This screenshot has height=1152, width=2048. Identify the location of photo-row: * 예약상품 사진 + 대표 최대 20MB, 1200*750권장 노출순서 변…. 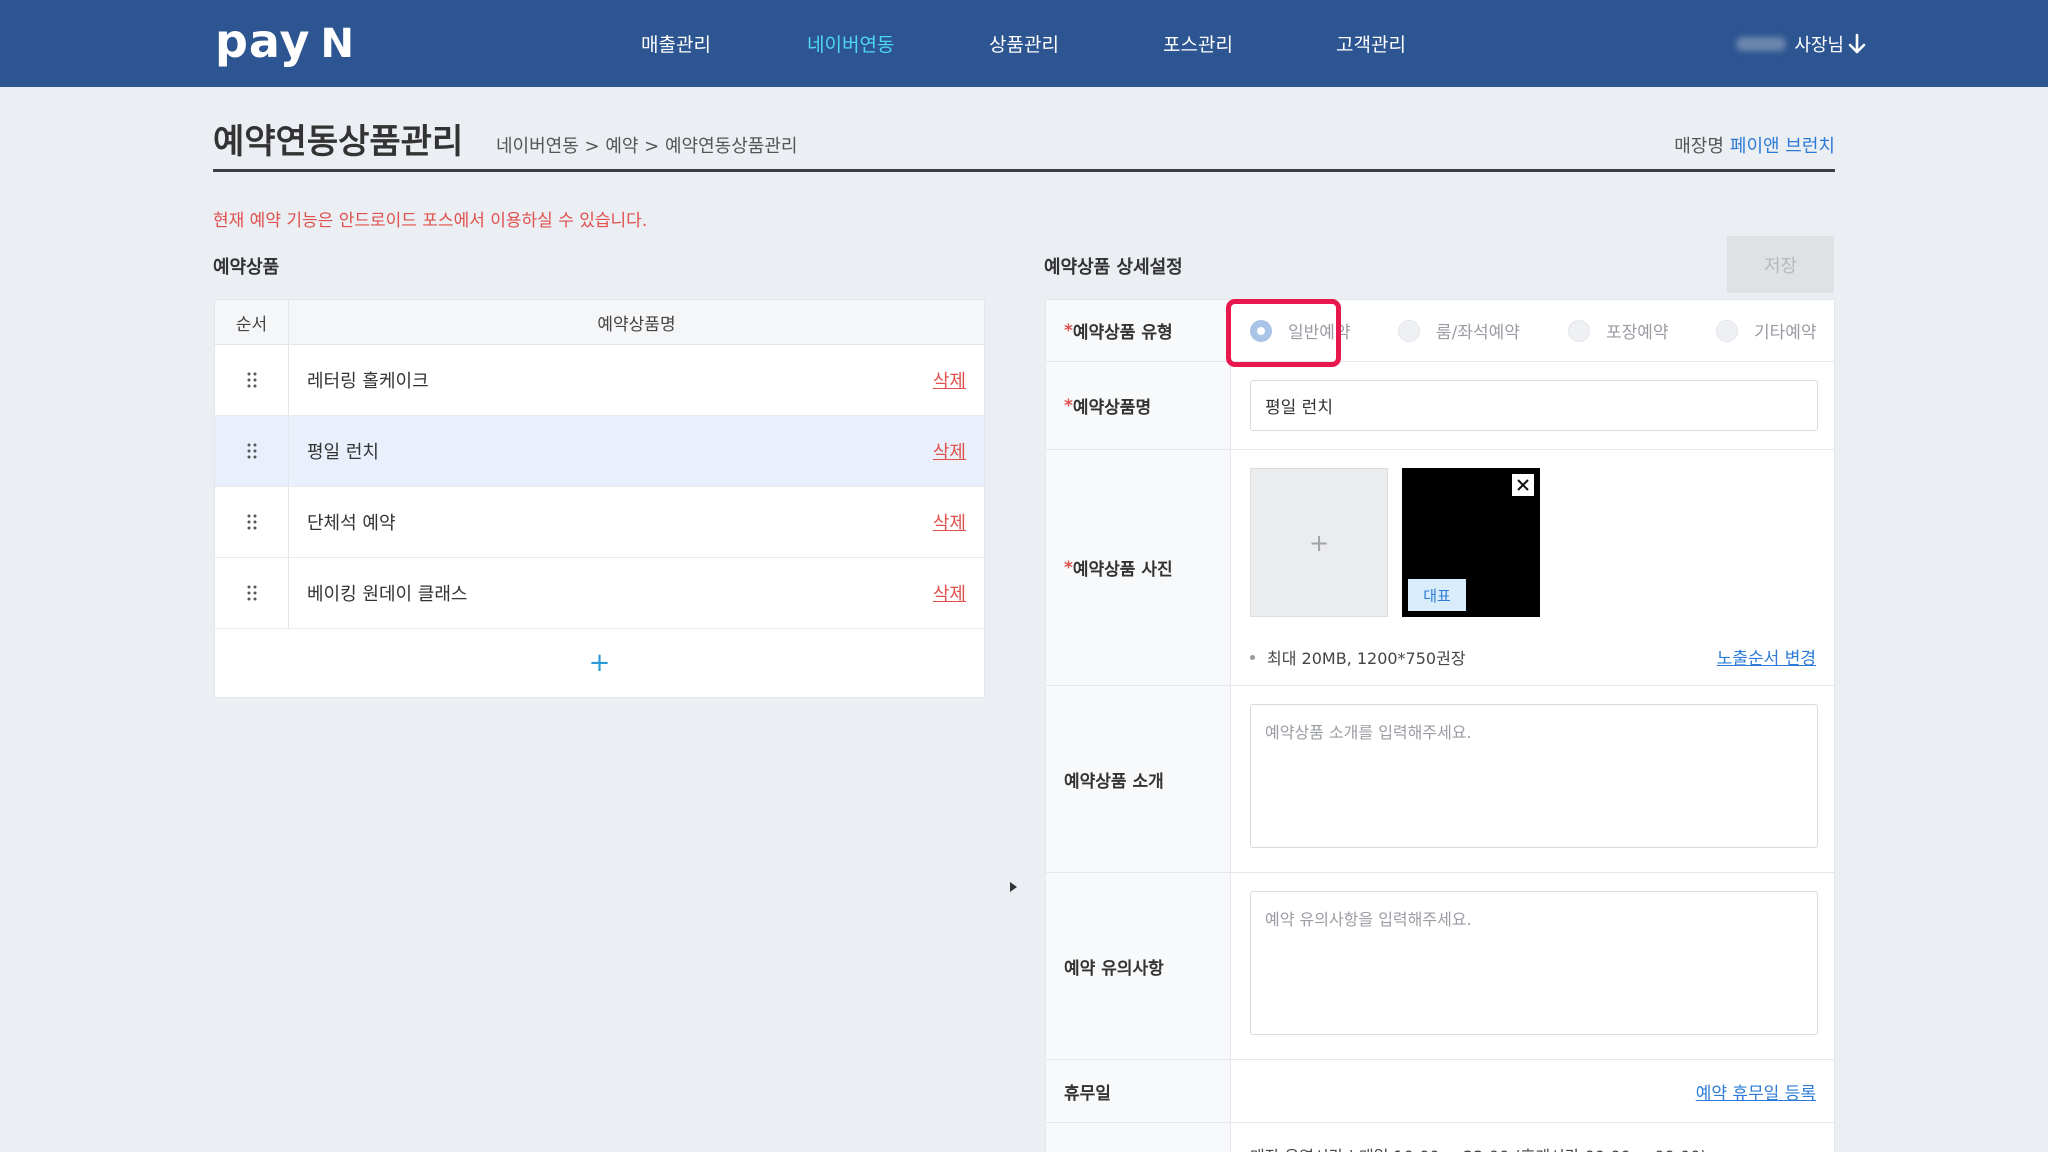
(1440, 568).